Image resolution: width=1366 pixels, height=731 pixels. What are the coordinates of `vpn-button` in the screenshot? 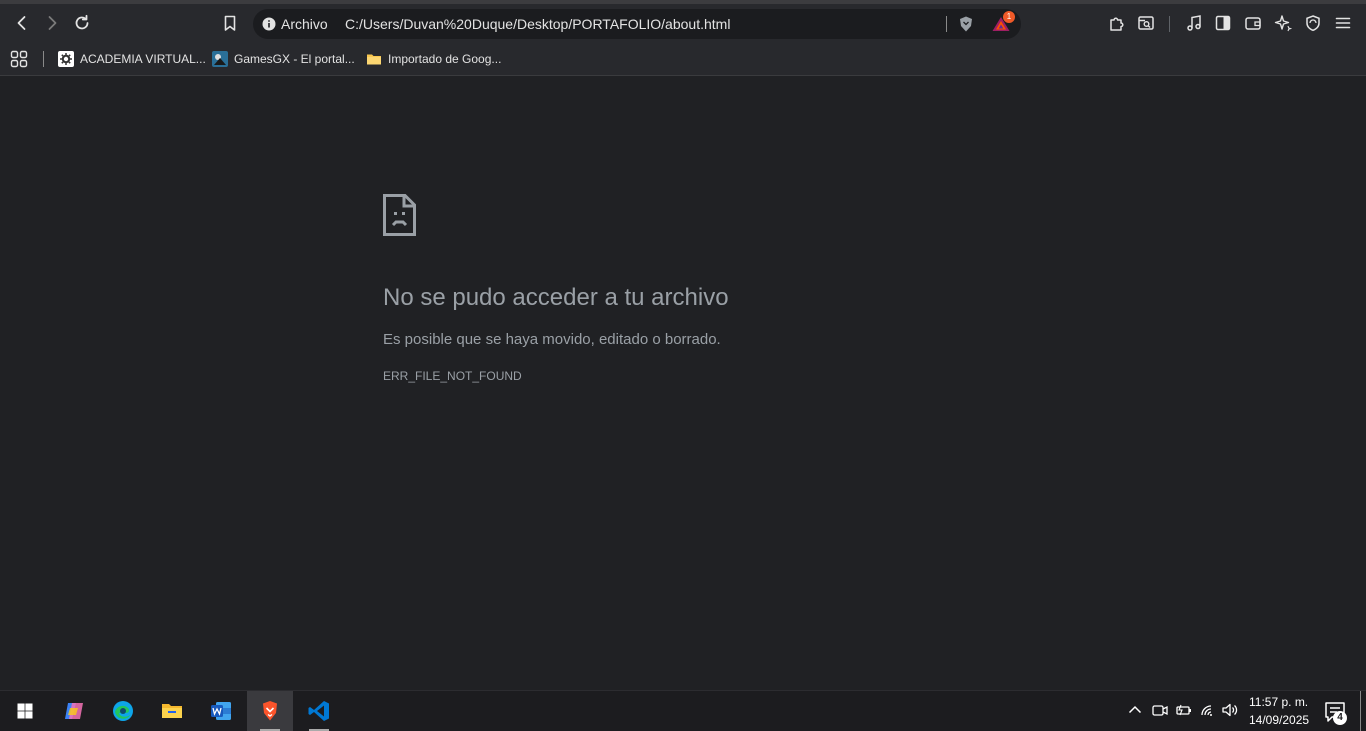 It's located at (1313, 23).